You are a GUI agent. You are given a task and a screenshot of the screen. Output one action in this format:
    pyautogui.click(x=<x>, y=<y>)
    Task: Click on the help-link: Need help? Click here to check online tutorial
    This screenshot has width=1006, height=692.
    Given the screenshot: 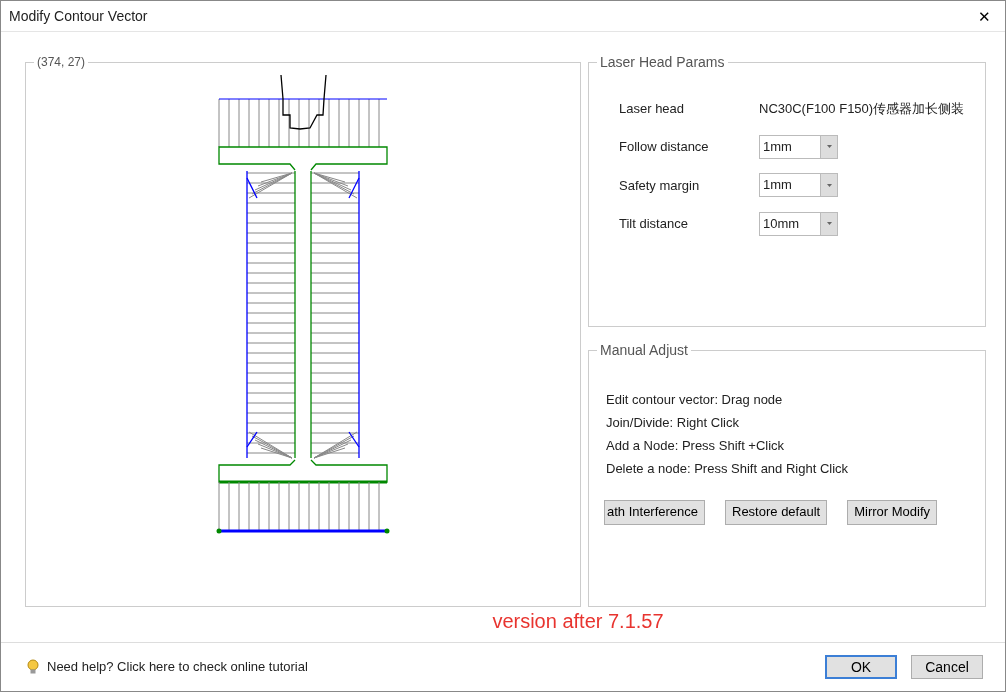 What is the action you would take?
    pyautogui.click(x=167, y=667)
    